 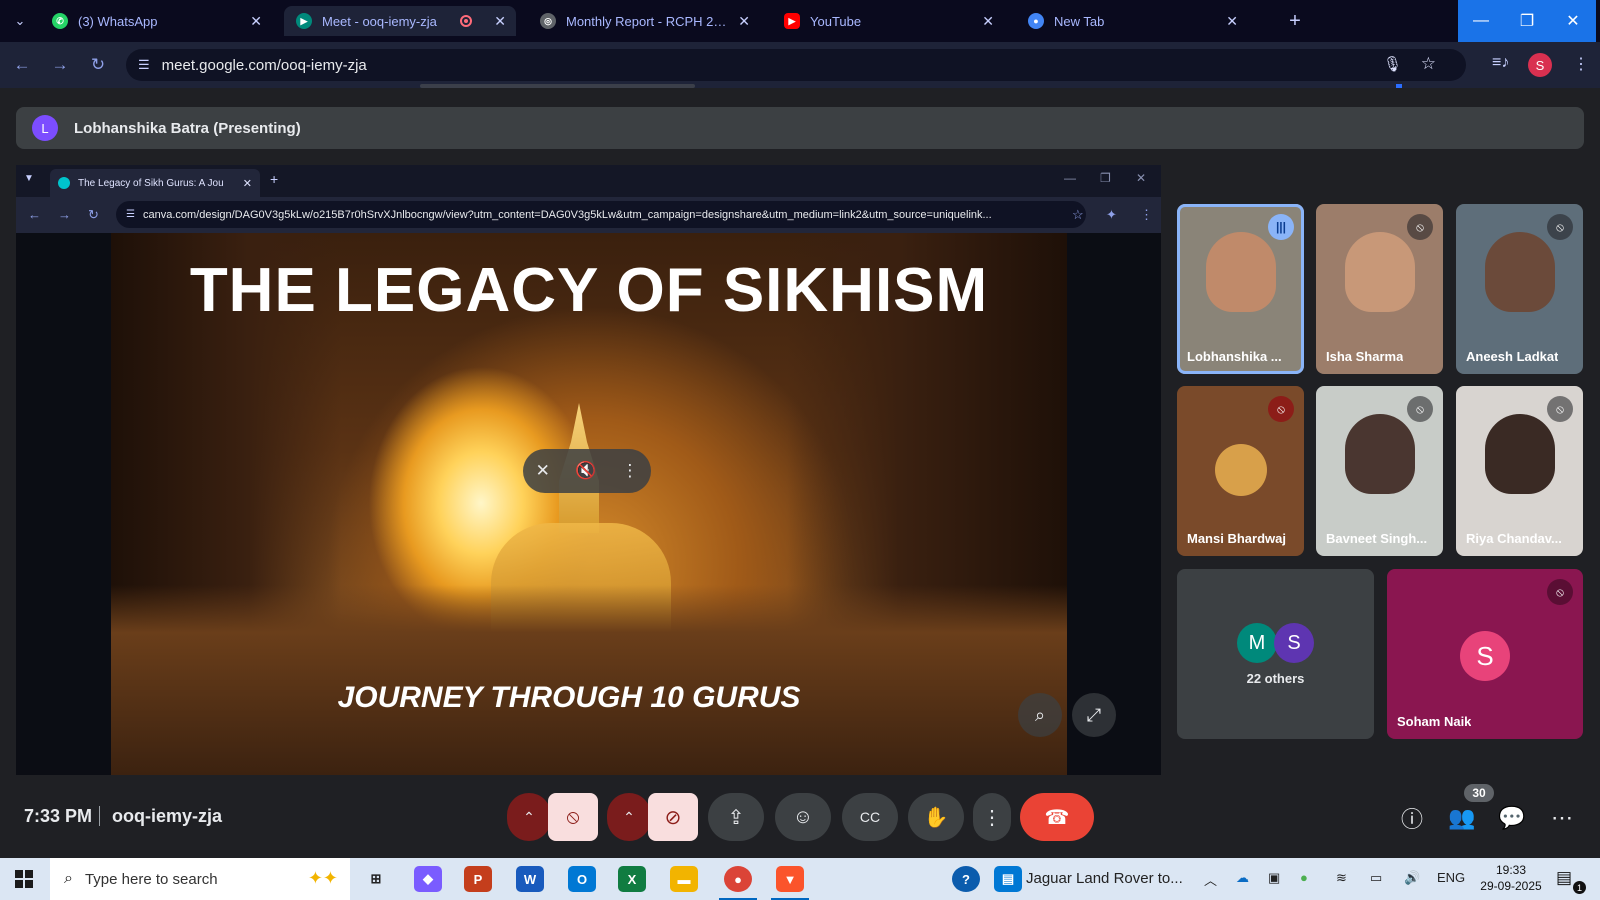 I want to click on tab-monthly-report: ◎ Monthly Report - RCPH 25-26 ✕, so click(x=644, y=21).